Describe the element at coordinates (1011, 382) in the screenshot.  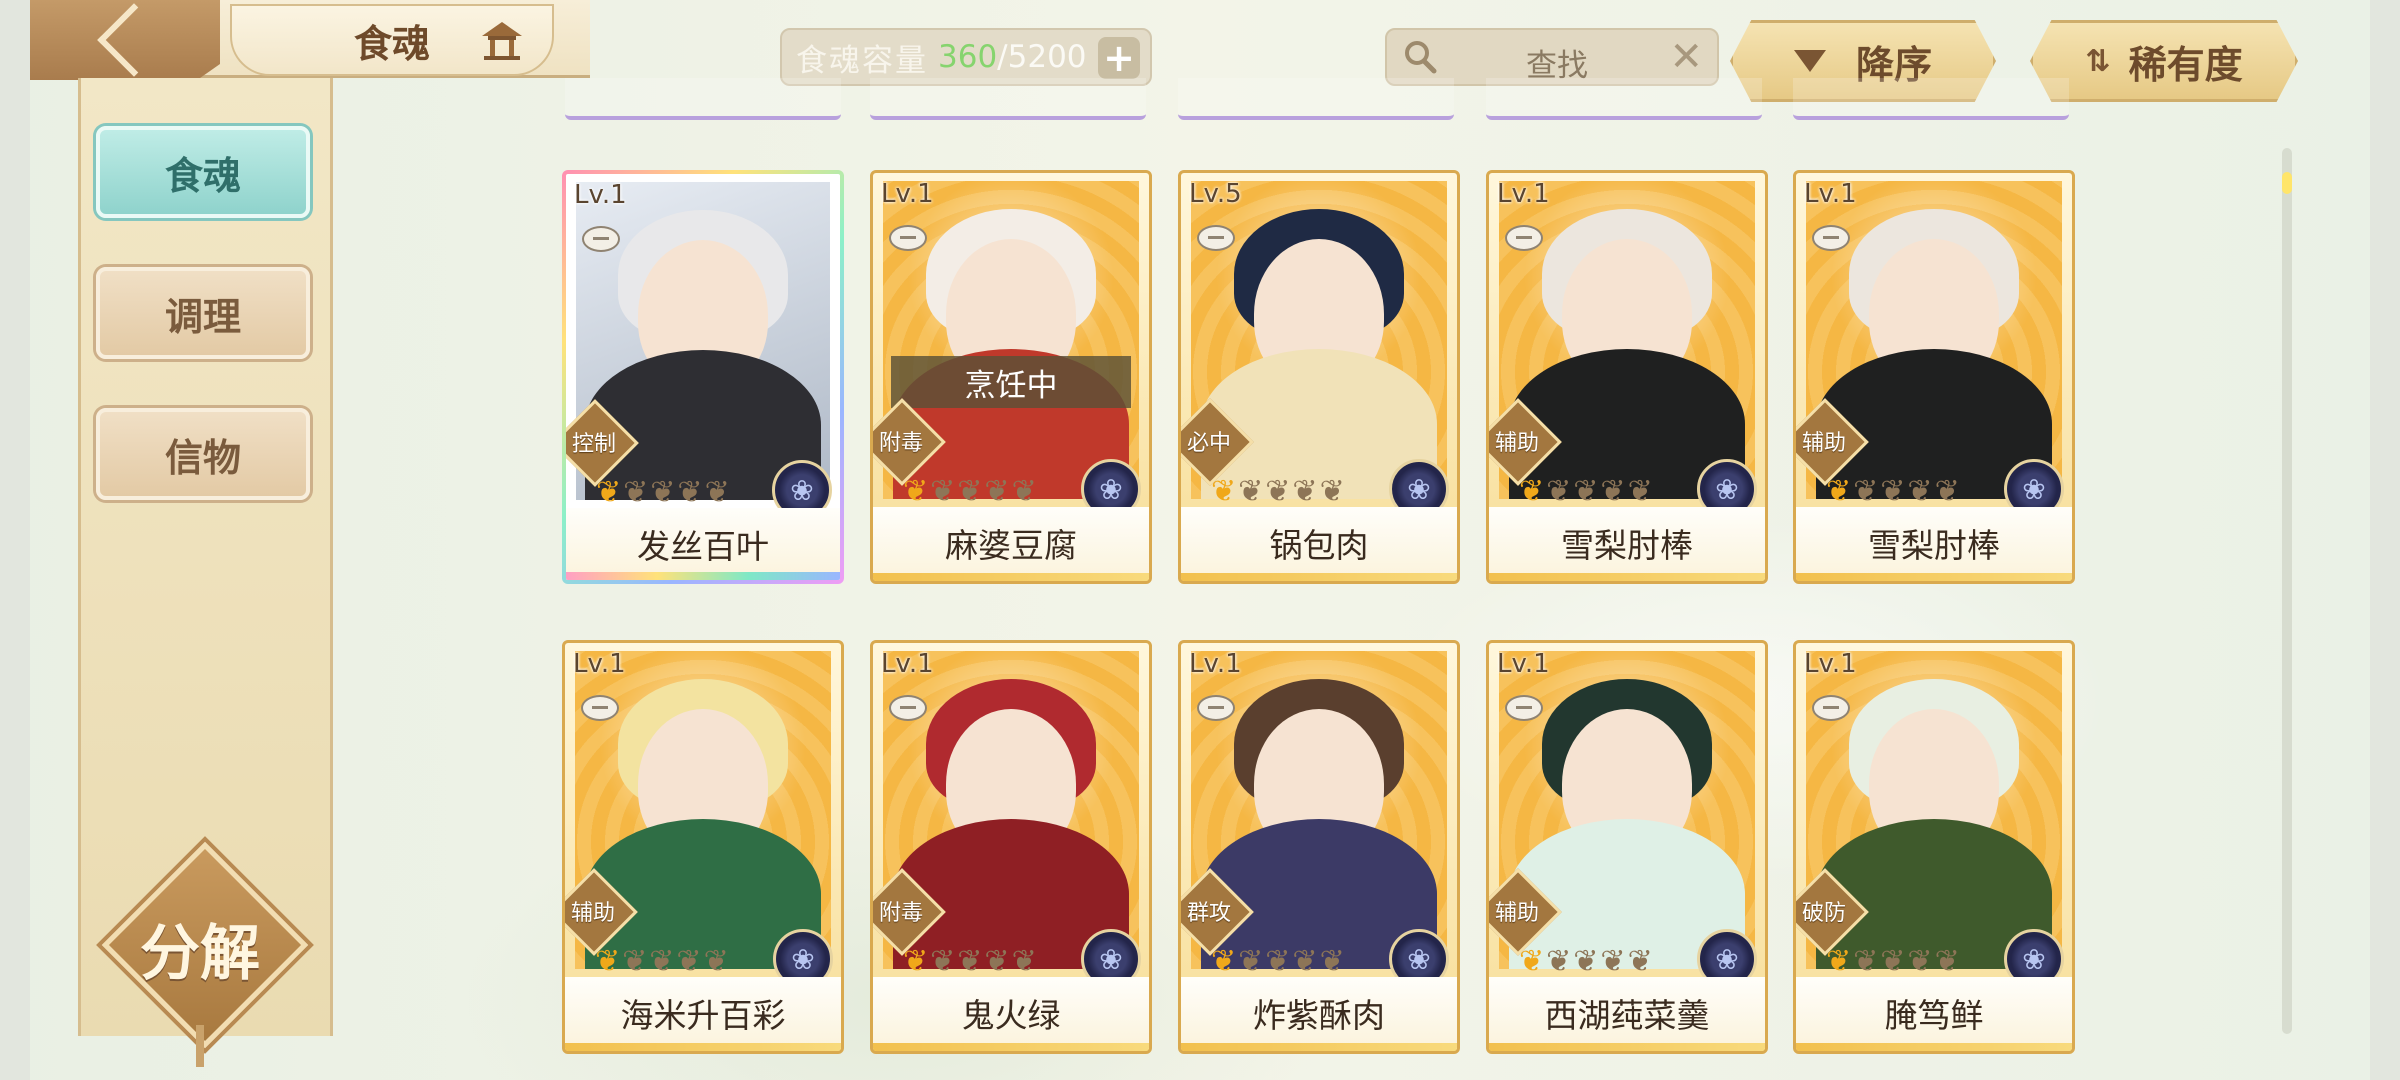
I see `status-banner: 烹饪中` at that location.